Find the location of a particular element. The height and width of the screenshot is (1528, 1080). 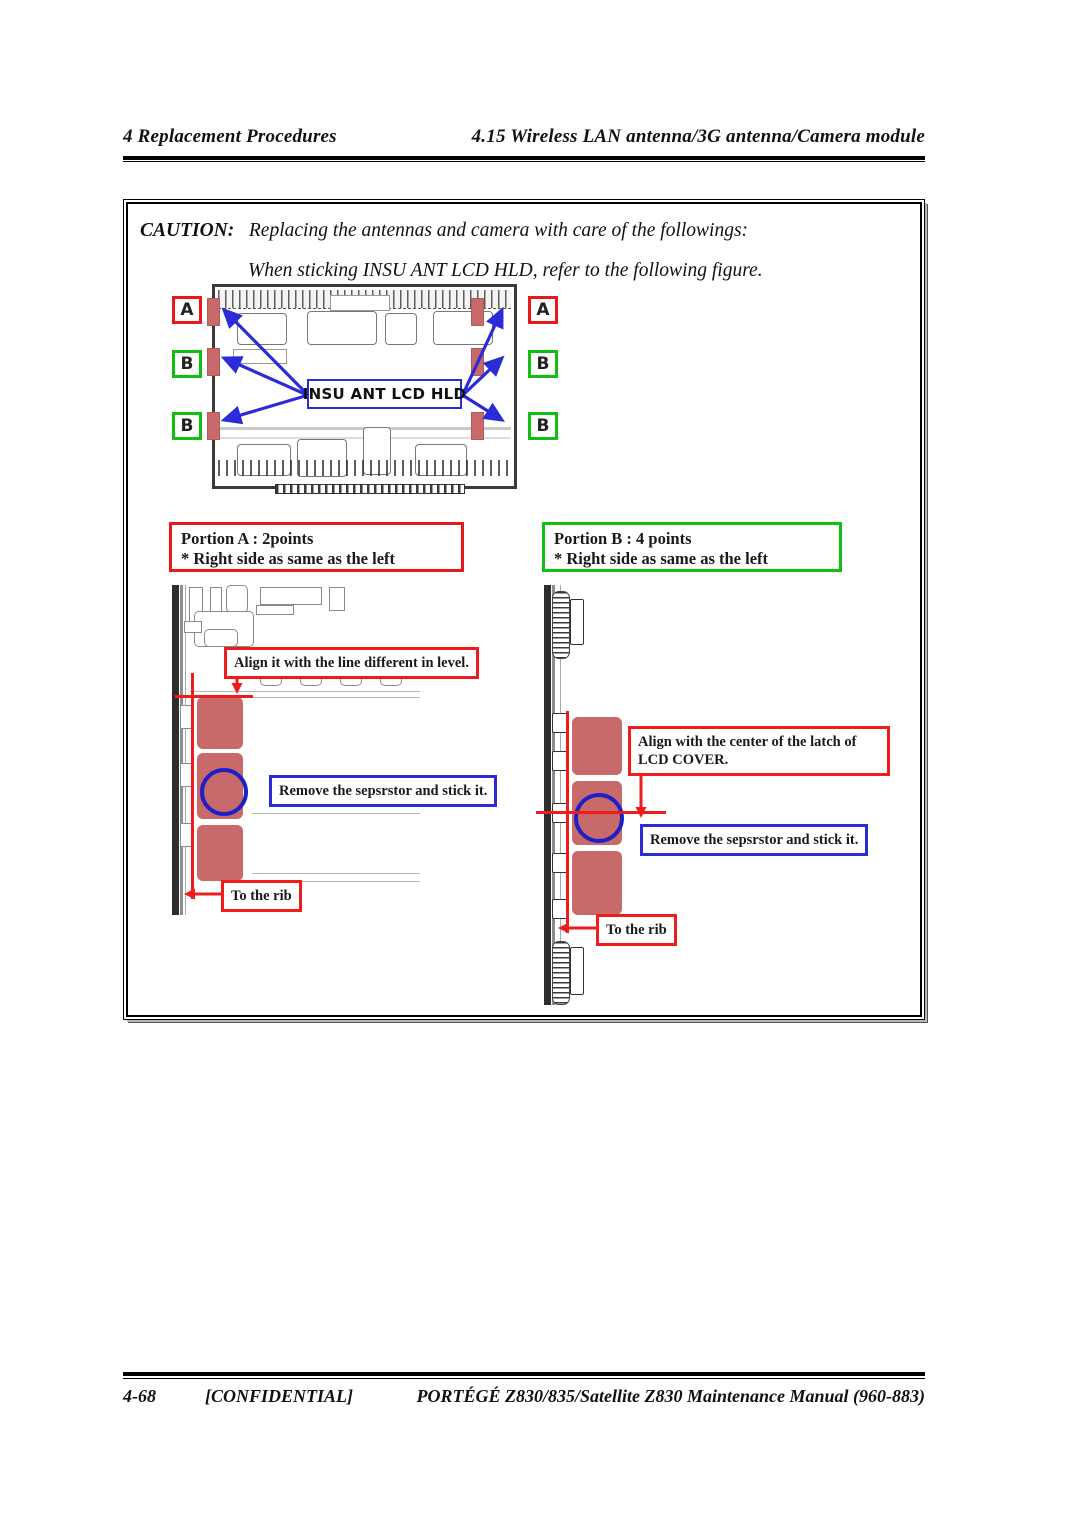

latch-bottom is located at coordinates (577, 971).